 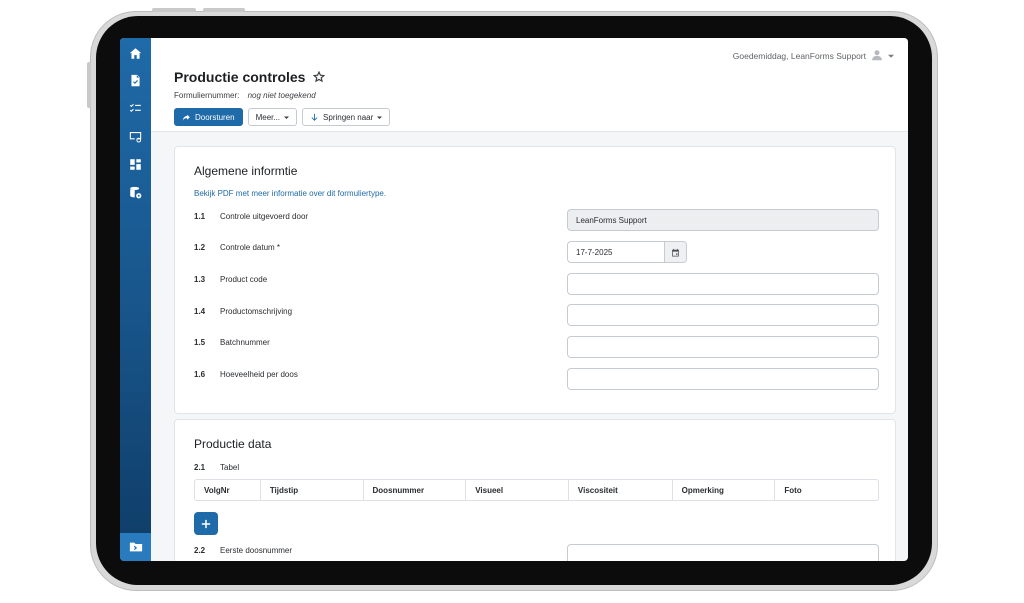 What do you see at coordinates (723, 379) in the screenshot?
I see `quantity-per-box-input` at bounding box center [723, 379].